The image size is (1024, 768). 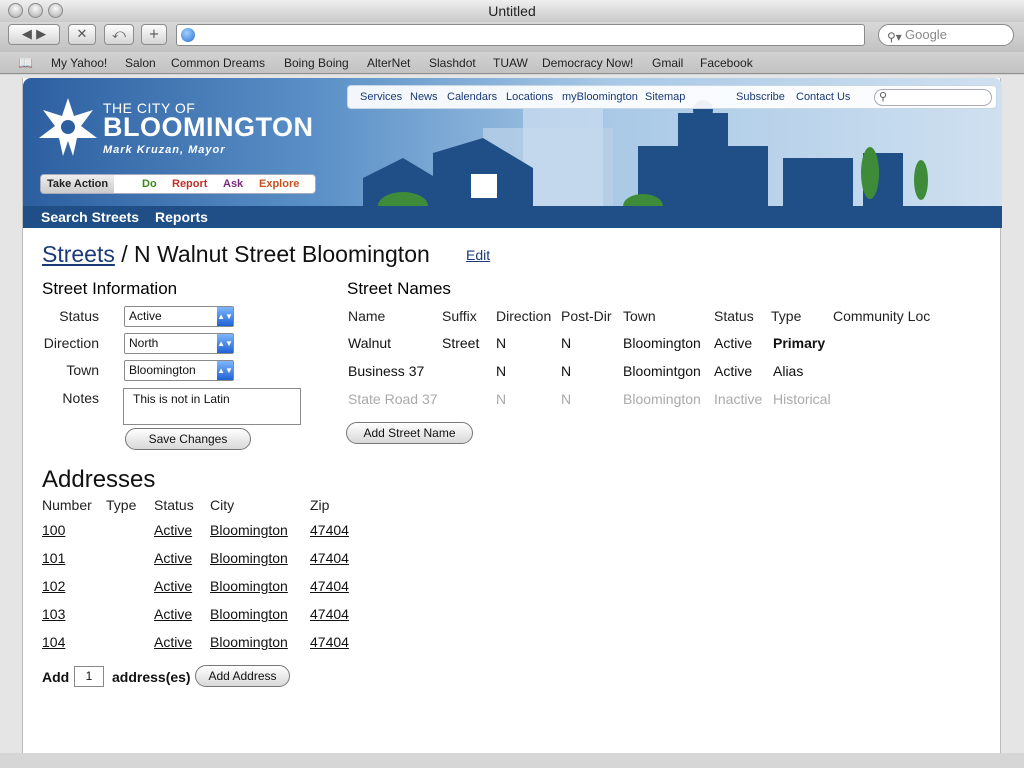 What do you see at coordinates (409, 433) in the screenshot?
I see `add-street-name-button: Add Street Name` at bounding box center [409, 433].